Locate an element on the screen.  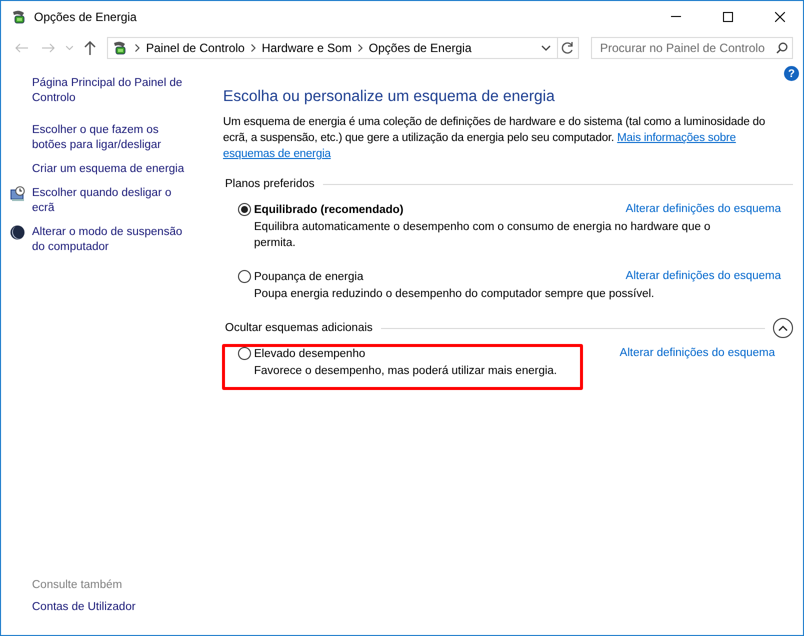
page-heading: Escolha ou personalize um esquema de energia is located at coordinates (389, 97).